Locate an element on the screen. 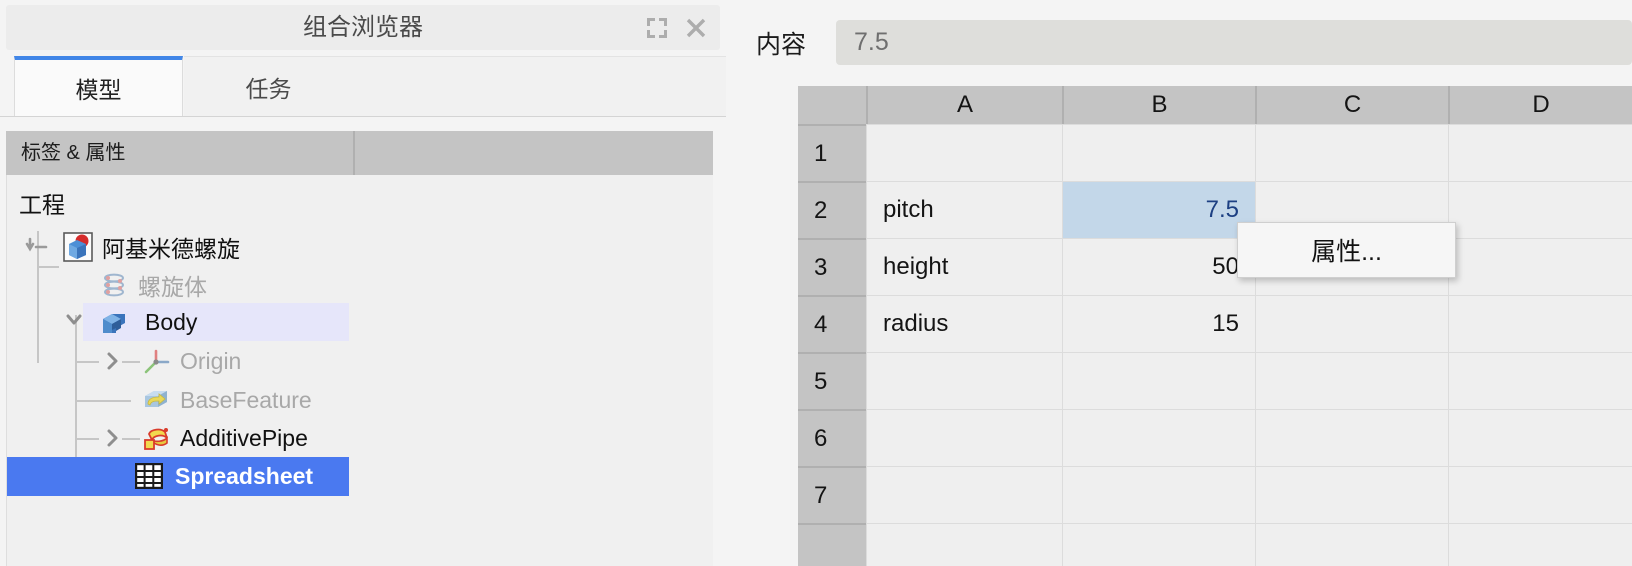 This screenshot has width=1632, height=566. cell-d5 is located at coordinates (1540, 380).